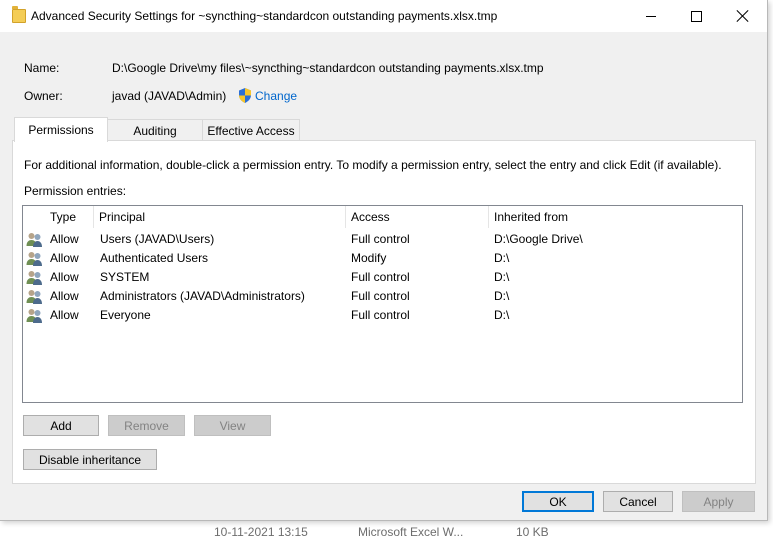 This screenshot has width=773, height=540. I want to click on table-row: Allow Everyone Full control D:\, so click(382, 315).